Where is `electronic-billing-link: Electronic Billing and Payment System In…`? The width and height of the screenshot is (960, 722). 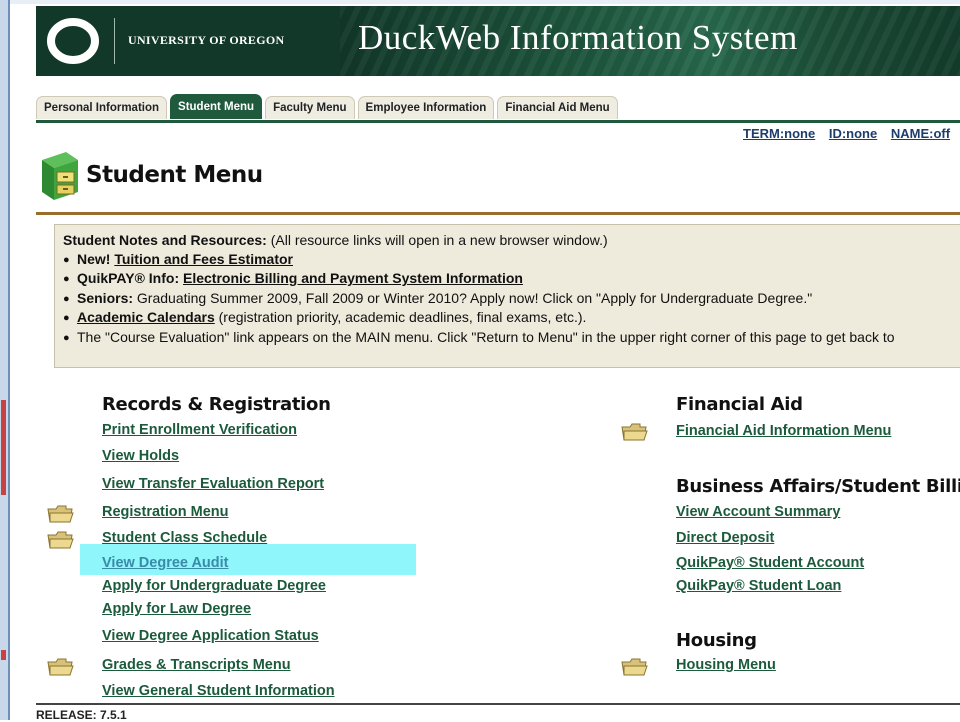 electronic-billing-link: Electronic Billing and Payment System In… is located at coordinates (353, 278).